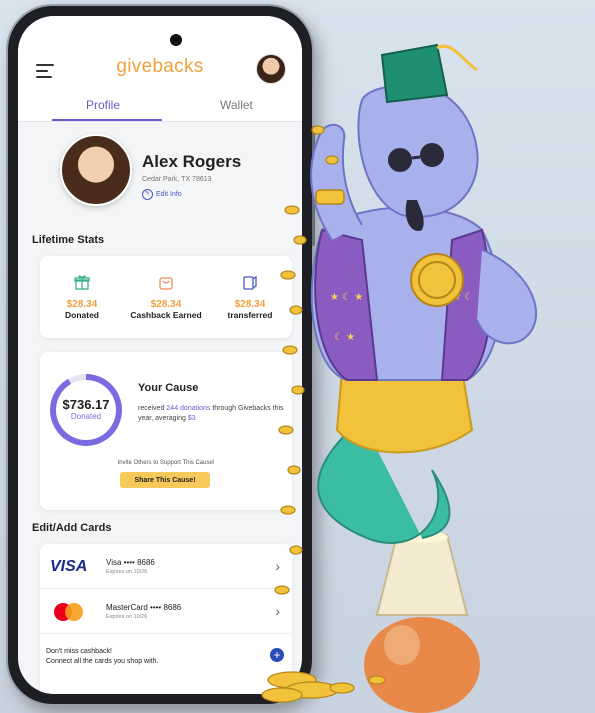 This screenshot has height=713, width=595. I want to click on donation-progress-ring: $736.17 Donated, so click(86, 410).